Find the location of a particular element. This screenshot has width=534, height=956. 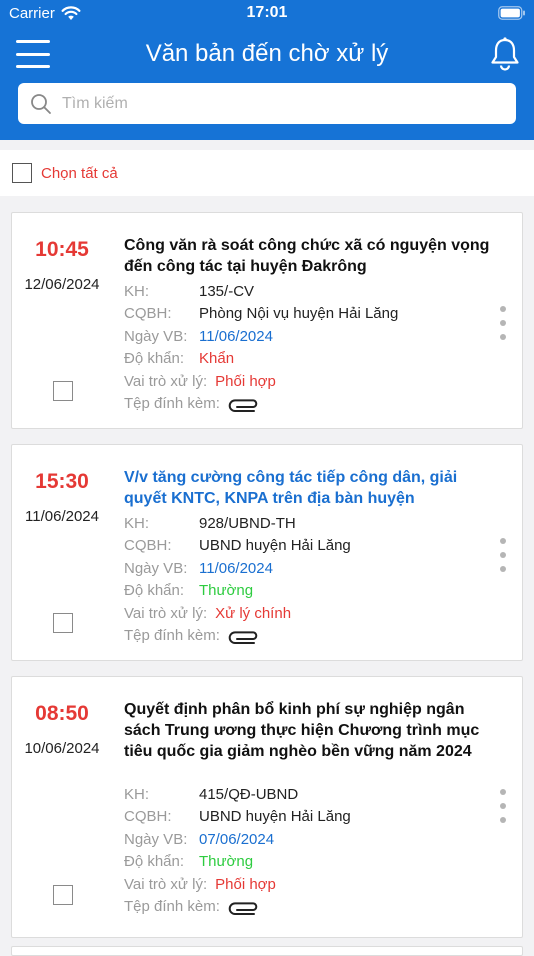

search-icon is located at coordinates (41, 103).